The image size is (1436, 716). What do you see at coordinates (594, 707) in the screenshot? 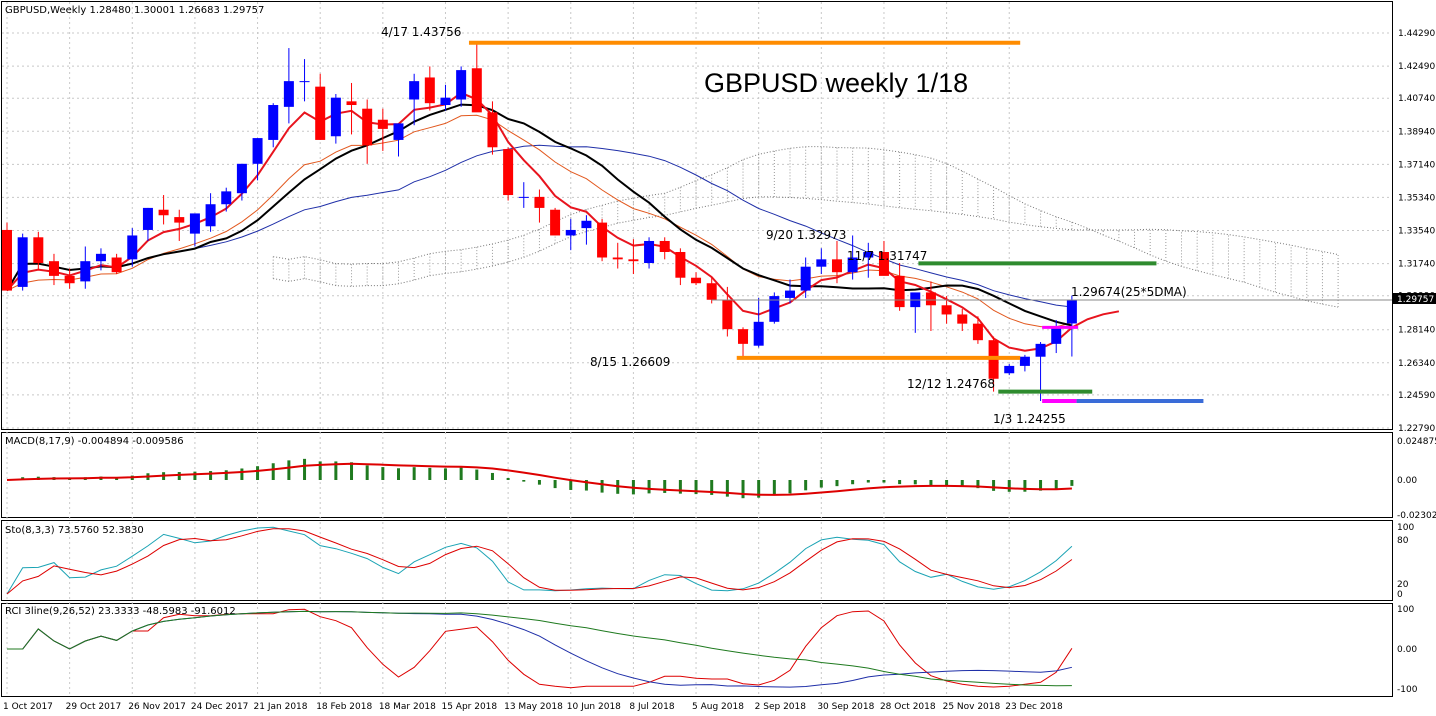
I see `date-tick-label: 10 Jun 2018` at bounding box center [594, 707].